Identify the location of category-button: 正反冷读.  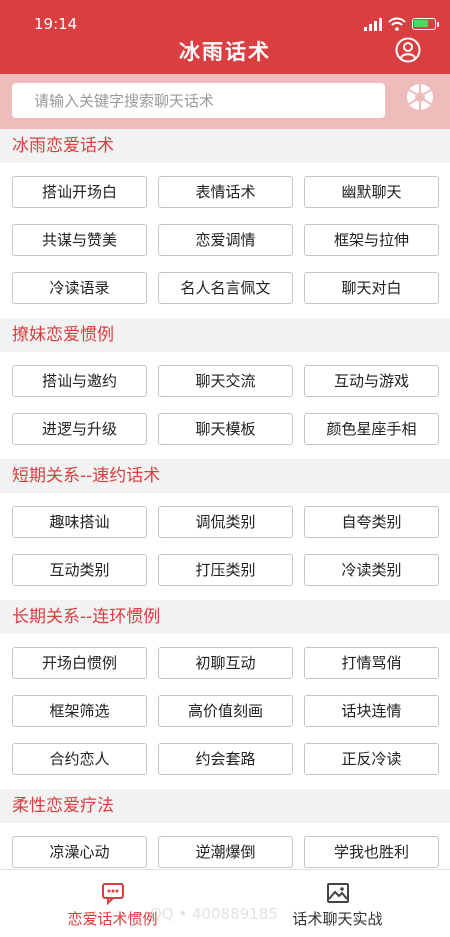
(371, 759).